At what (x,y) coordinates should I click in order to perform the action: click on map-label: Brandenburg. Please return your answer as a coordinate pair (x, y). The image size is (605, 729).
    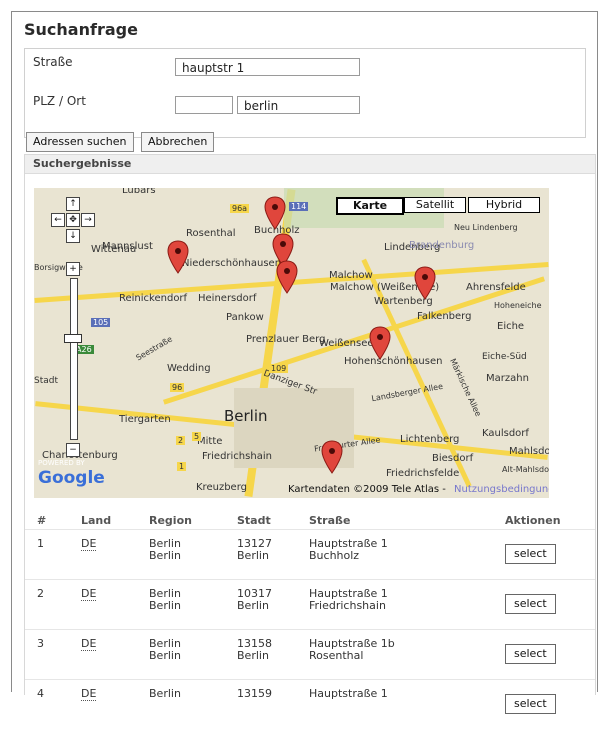
    Looking at the image, I should click on (441, 245).